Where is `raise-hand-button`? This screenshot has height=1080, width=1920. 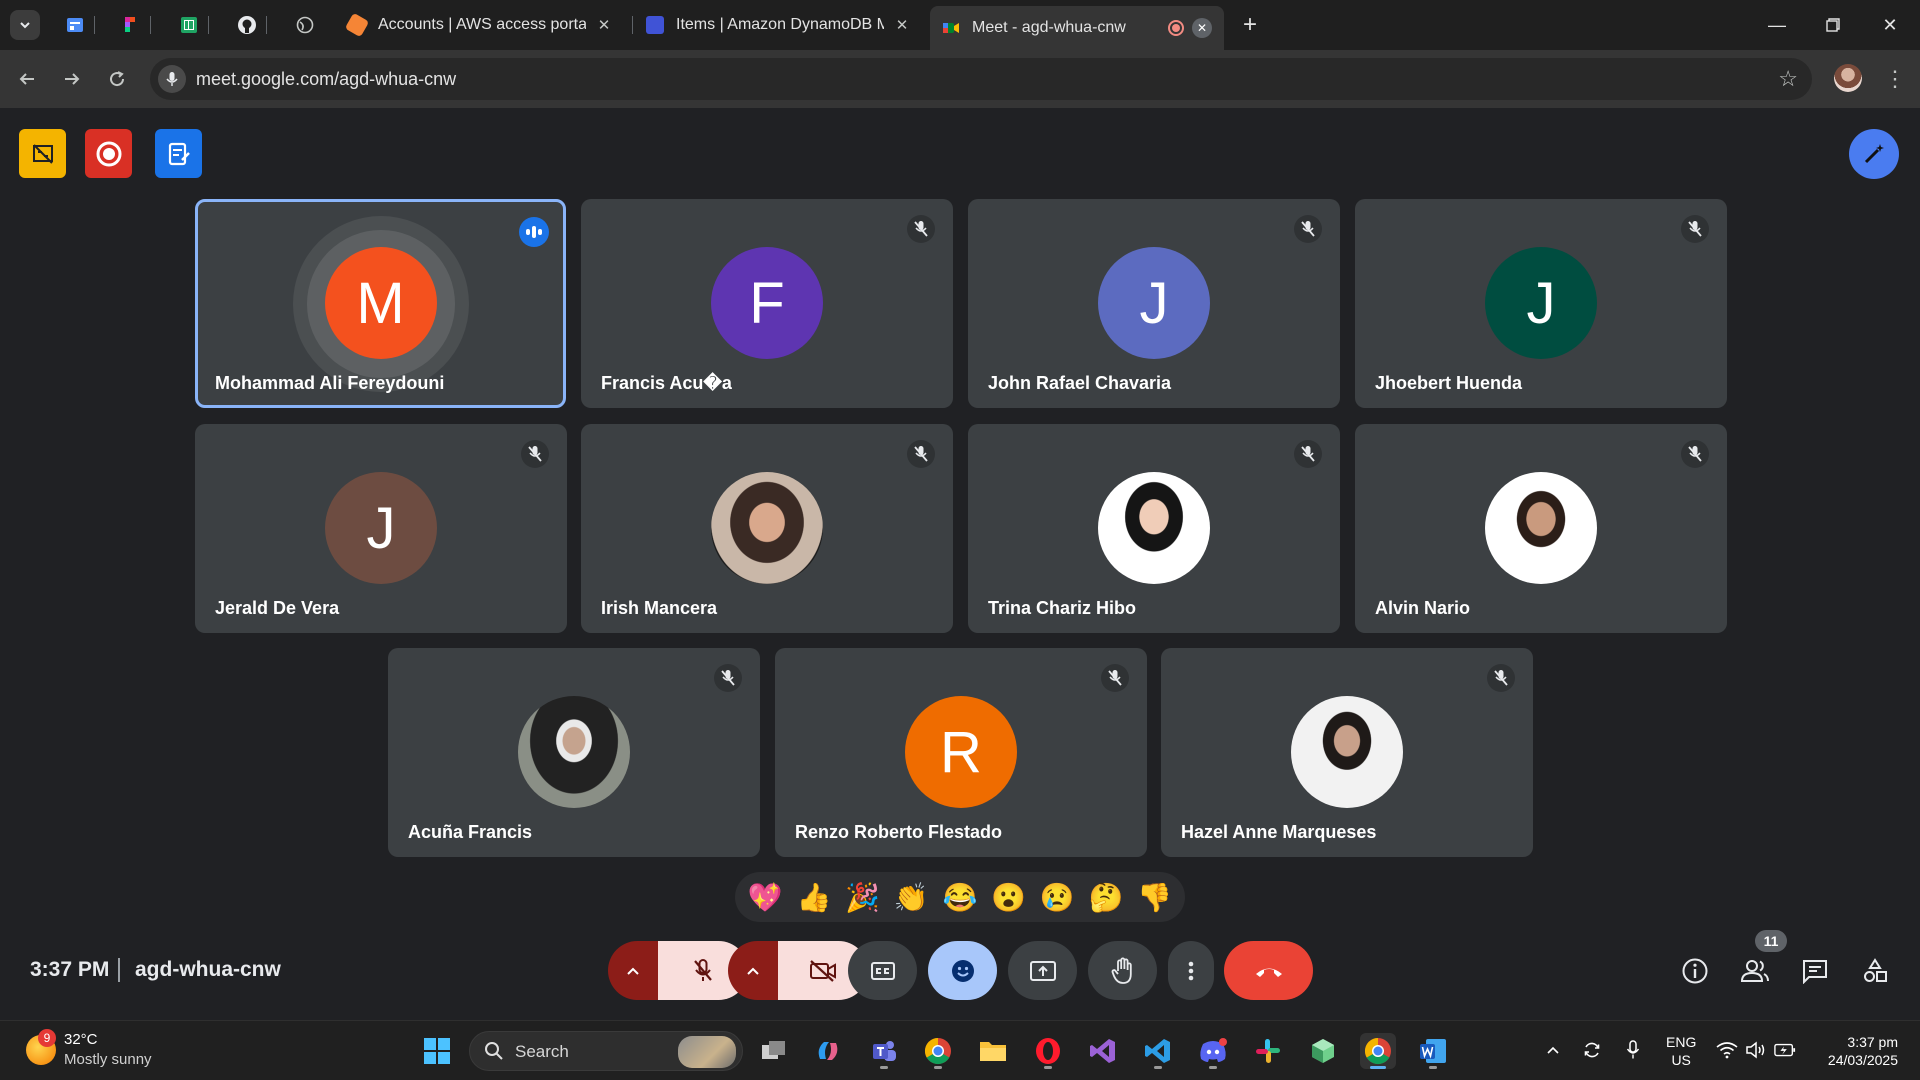
raise-hand-button is located at coordinates (1122, 970).